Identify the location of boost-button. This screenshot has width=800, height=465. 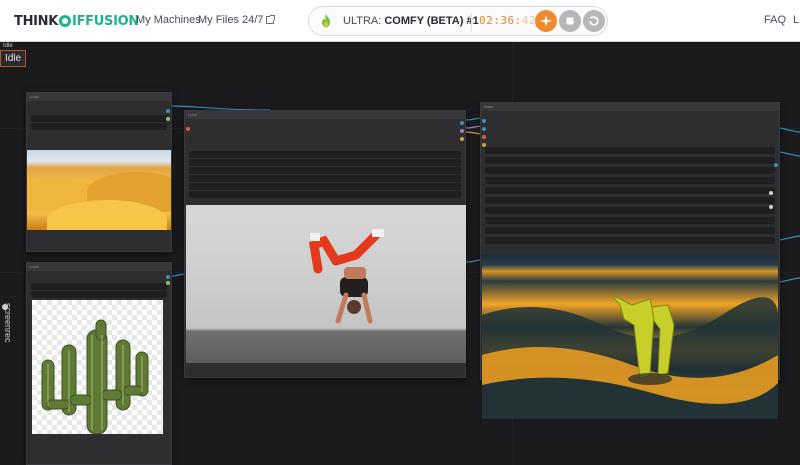
(546, 21).